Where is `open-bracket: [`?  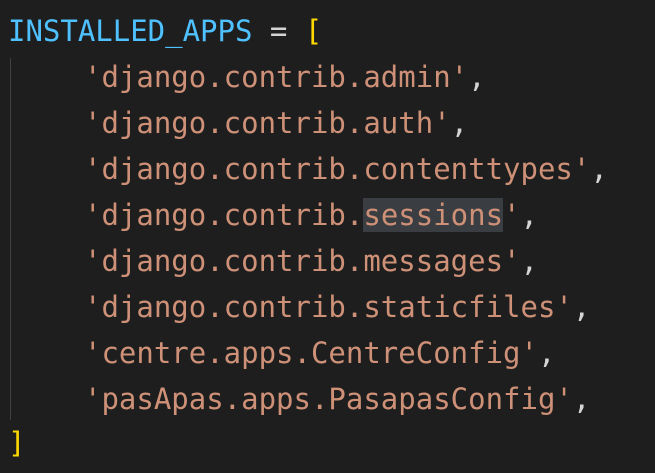 open-bracket: [ is located at coordinates (313, 31).